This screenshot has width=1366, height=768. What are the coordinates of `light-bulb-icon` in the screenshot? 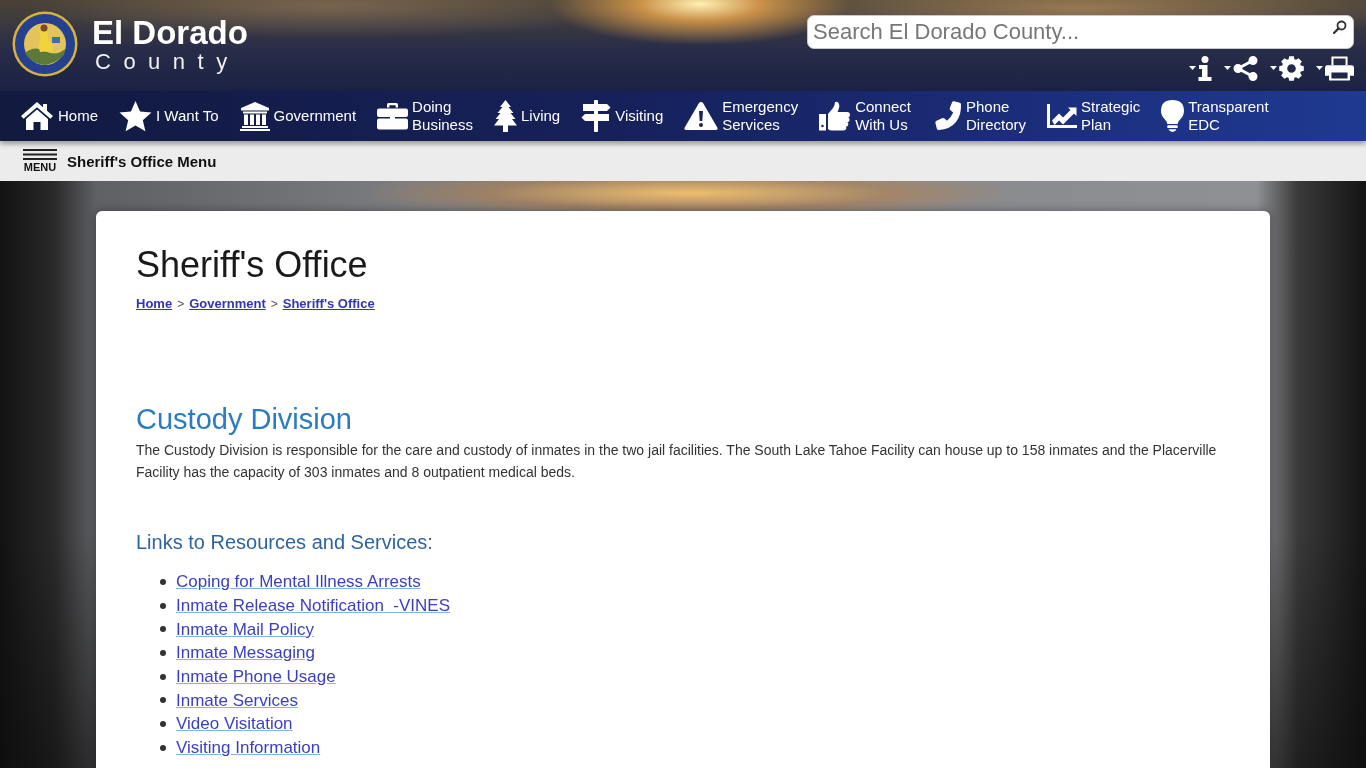 It's located at (1173, 116).